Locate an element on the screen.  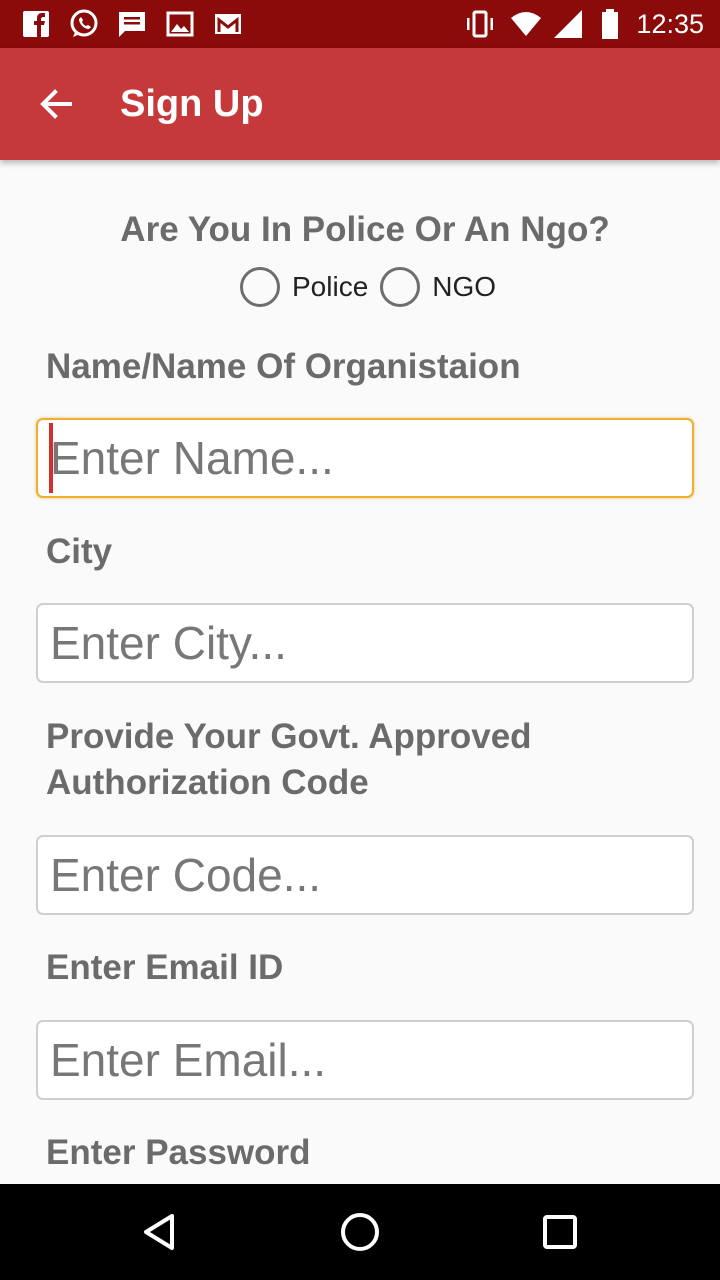
message-icon is located at coordinates (132, 24).